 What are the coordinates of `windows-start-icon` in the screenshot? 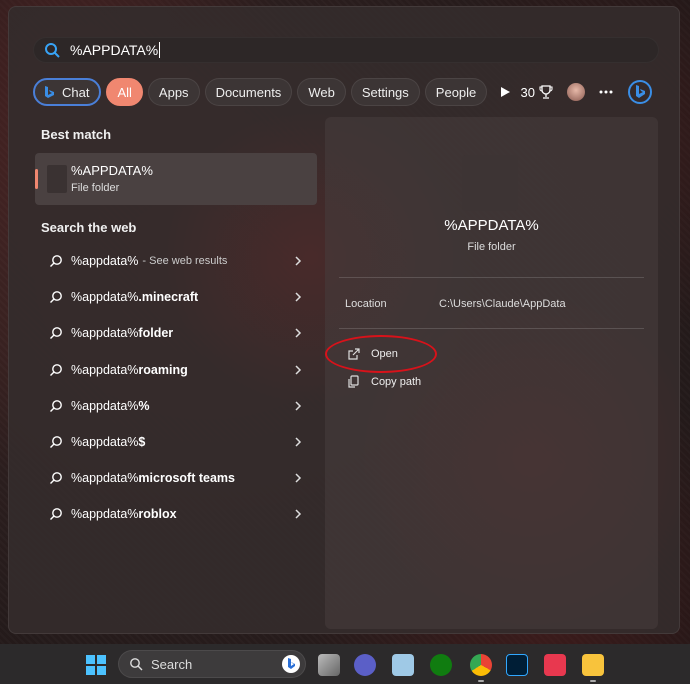 It's located at (96, 665).